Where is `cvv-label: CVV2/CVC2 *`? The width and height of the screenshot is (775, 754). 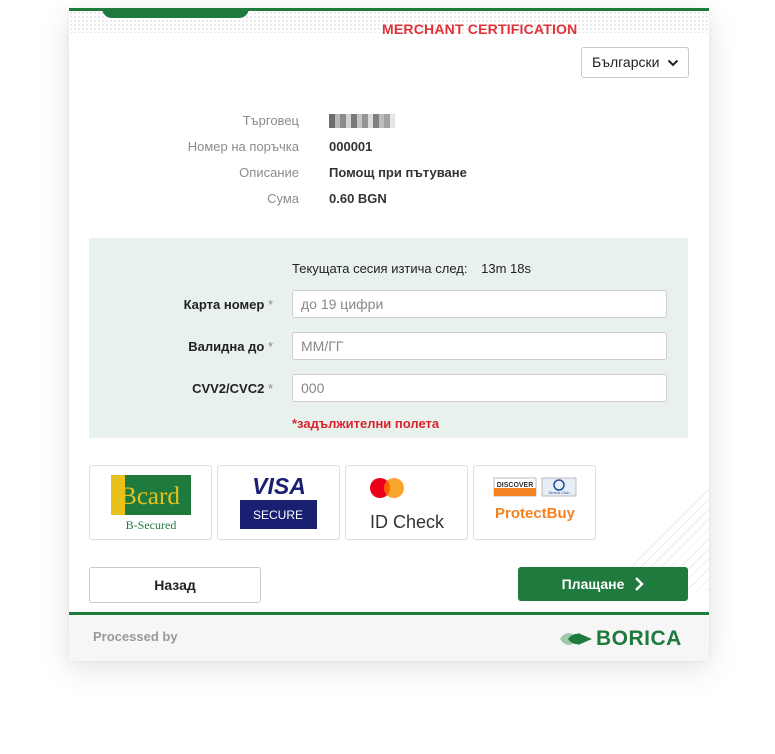 cvv-label: CVV2/CVC2 * is located at coordinates (232, 388).